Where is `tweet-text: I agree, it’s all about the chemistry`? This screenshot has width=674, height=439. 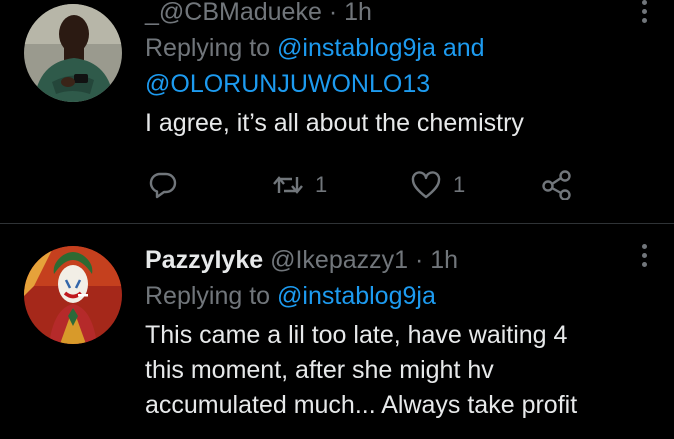 tweet-text: I agree, it’s all about the chemistry is located at coordinates (334, 123).